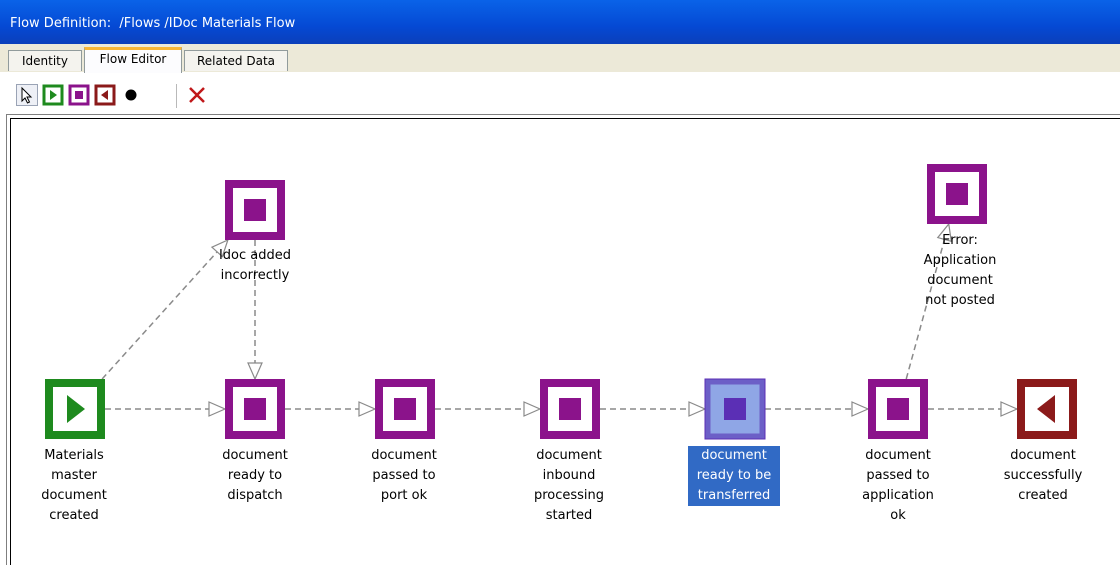 This screenshot has height=565, width=1120. I want to click on node-label-line: started, so click(569, 515).